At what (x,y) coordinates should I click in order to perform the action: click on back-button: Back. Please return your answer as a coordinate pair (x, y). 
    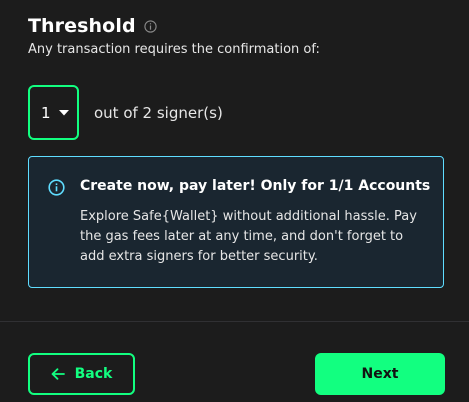
    Looking at the image, I should click on (81, 374).